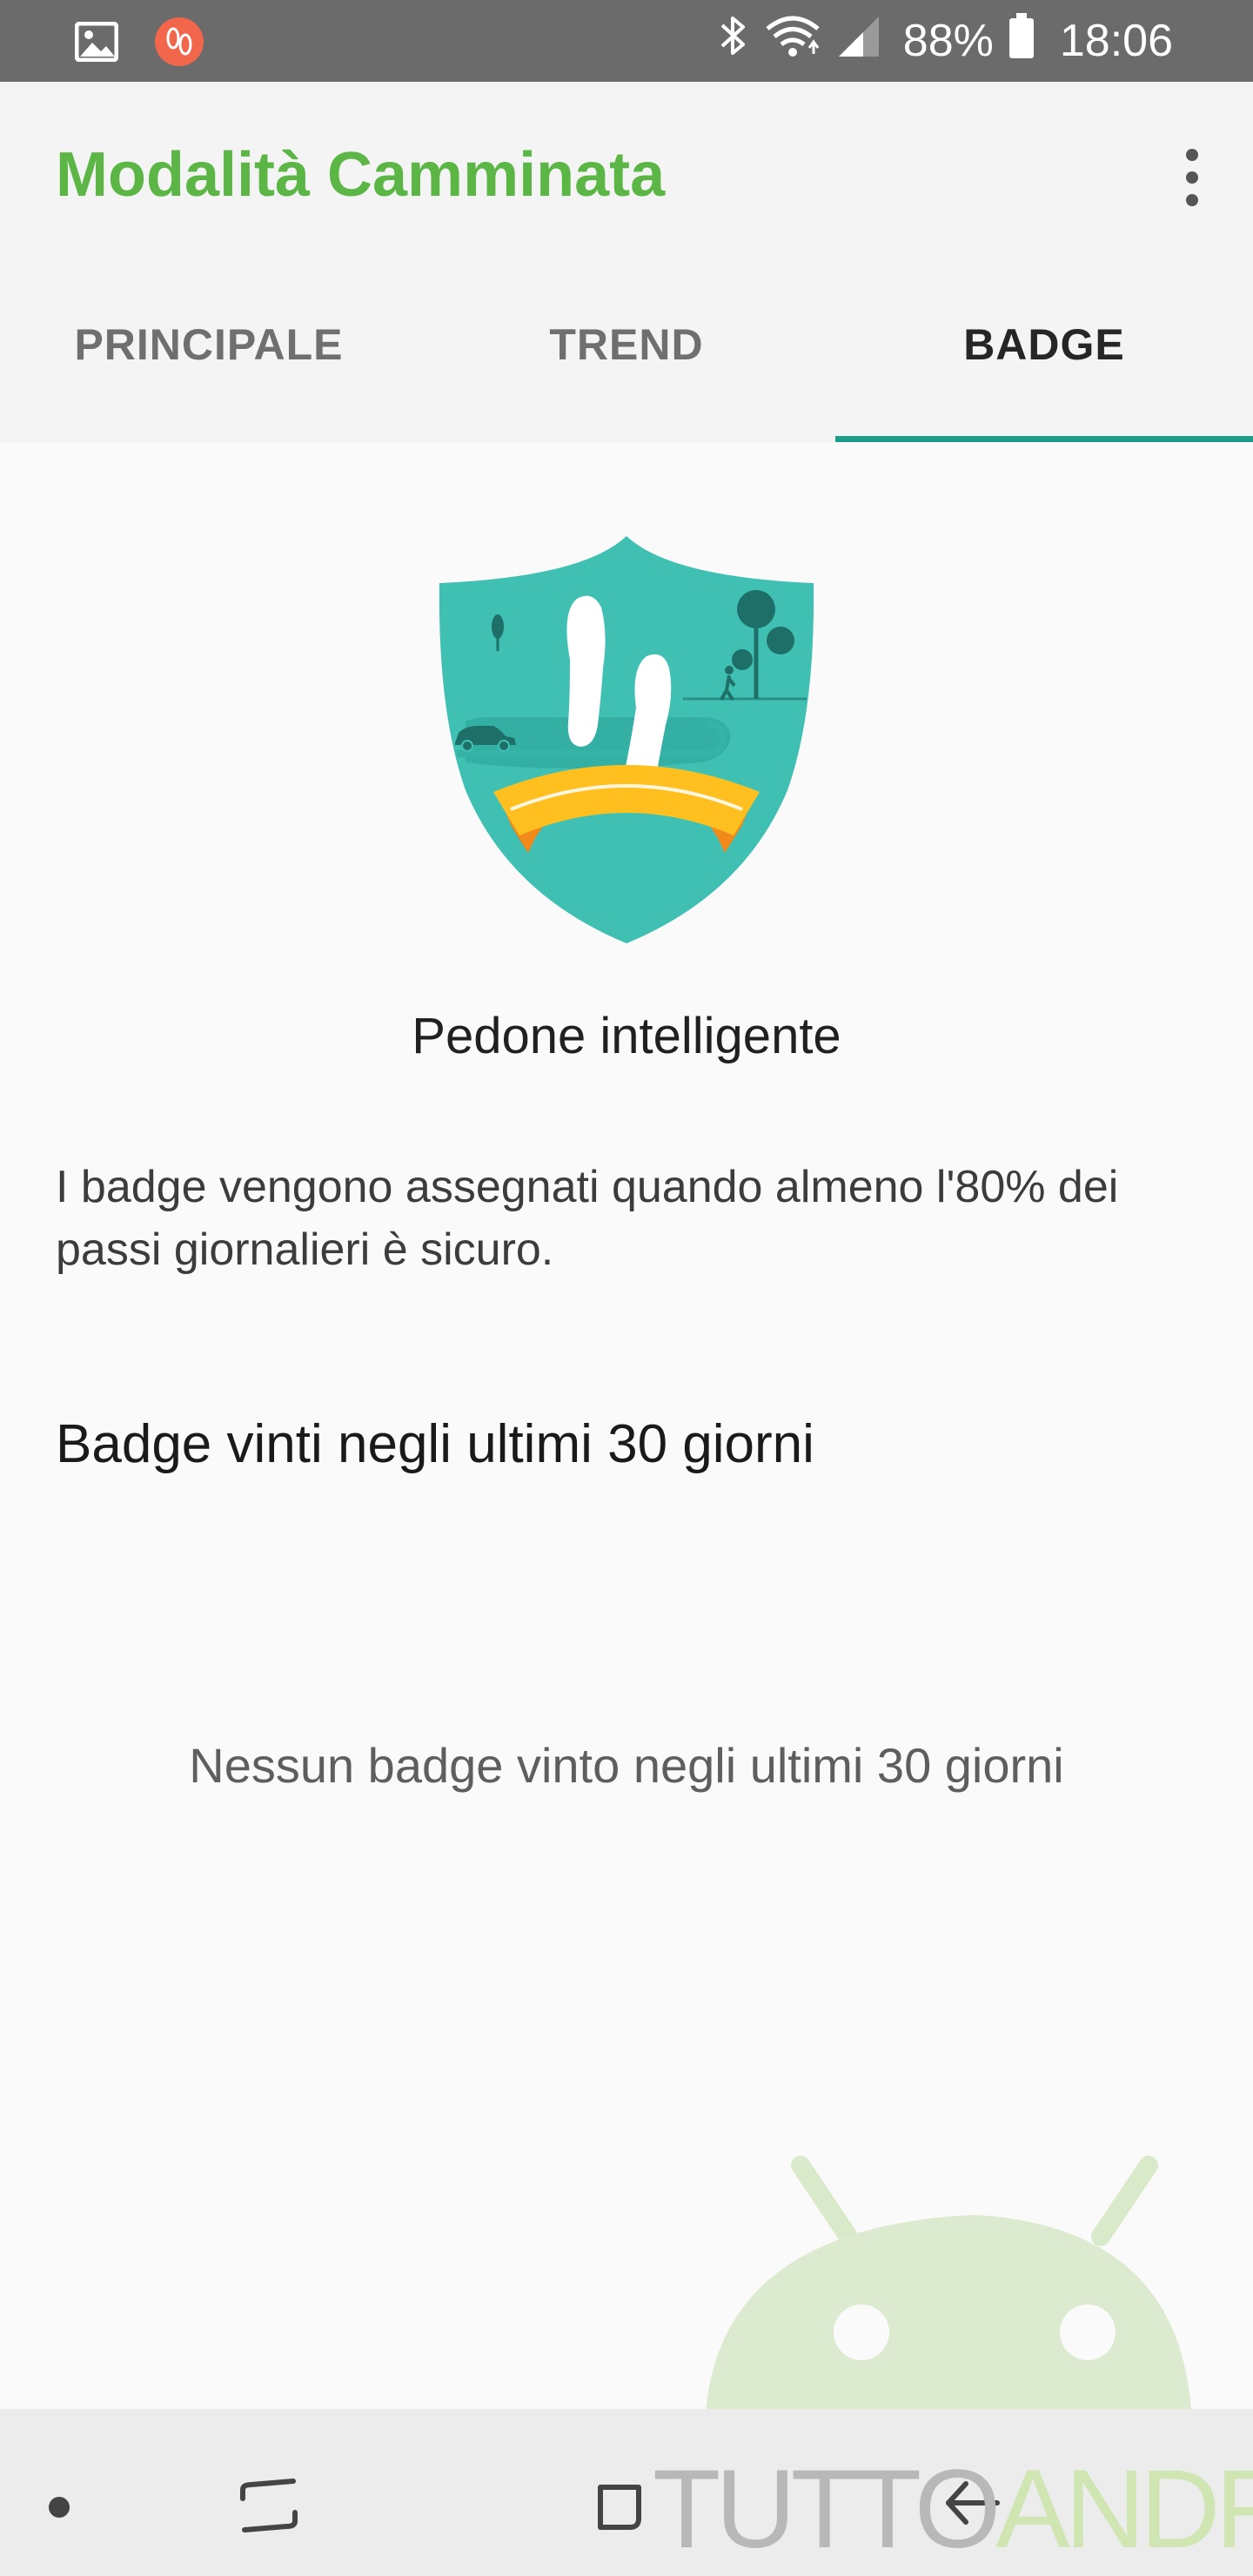 The image size is (1253, 2576). I want to click on wifi-icon, so click(792, 41).